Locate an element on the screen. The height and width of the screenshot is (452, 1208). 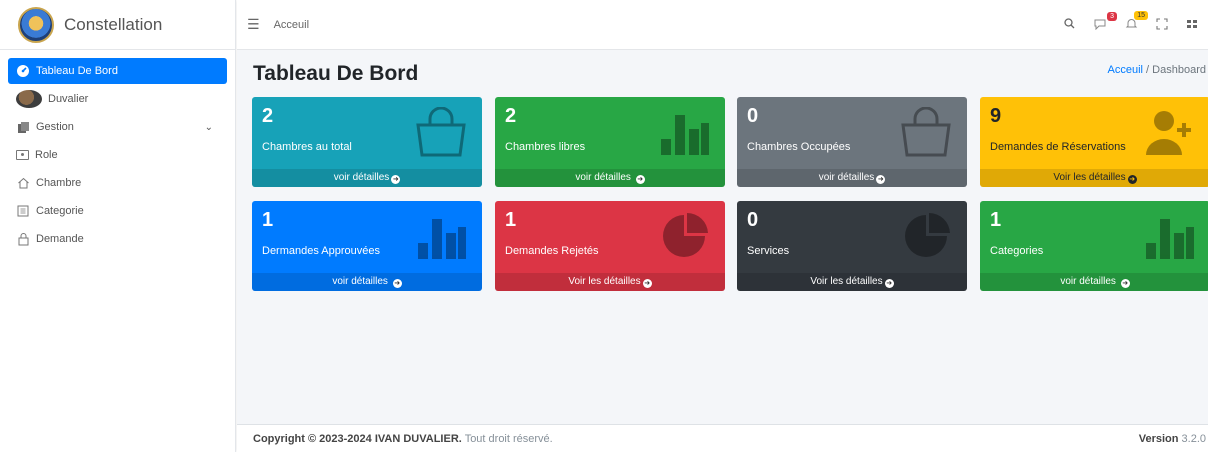
info-box-approved-requests: 1 Dermandes Approuvées voir détailles ➜ is located at coordinates (367, 246).